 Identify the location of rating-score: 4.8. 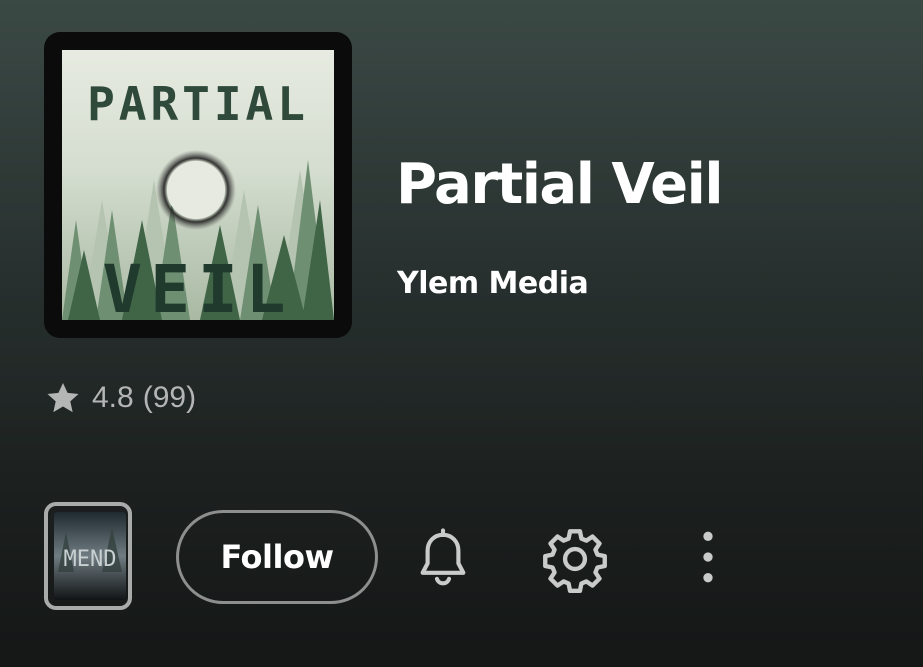
(113, 397).